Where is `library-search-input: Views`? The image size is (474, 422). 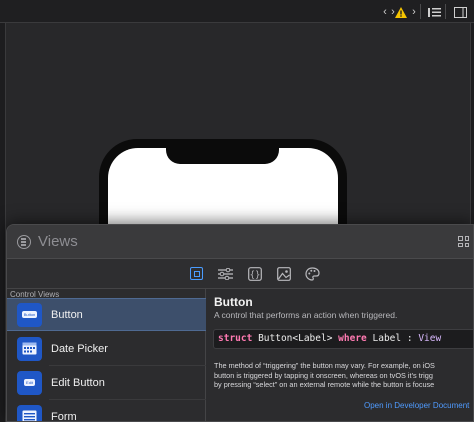
library-search-input: Views is located at coordinates (58, 241).